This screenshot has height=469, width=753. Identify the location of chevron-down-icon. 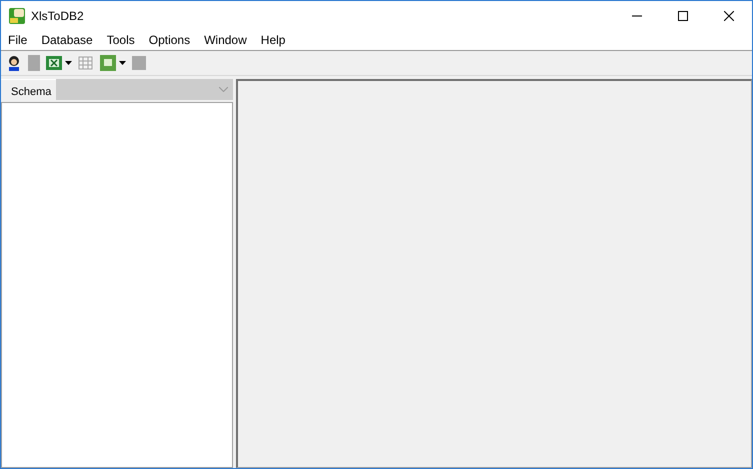
(223, 89).